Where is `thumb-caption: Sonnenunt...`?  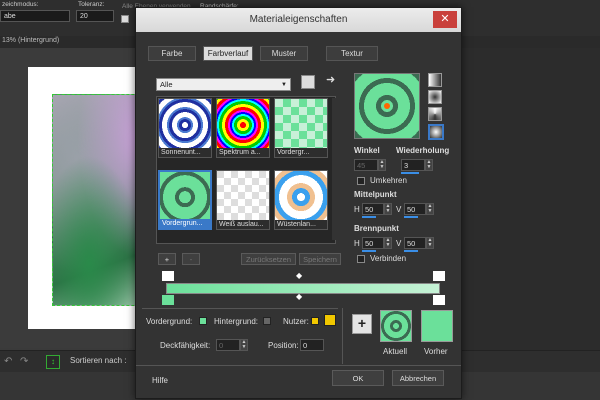 thumb-caption: Sonnenunt... is located at coordinates (185, 152).